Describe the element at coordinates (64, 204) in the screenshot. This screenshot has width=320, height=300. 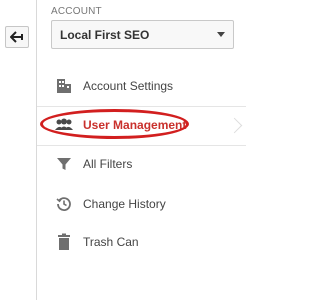
I see `history-icon` at that location.